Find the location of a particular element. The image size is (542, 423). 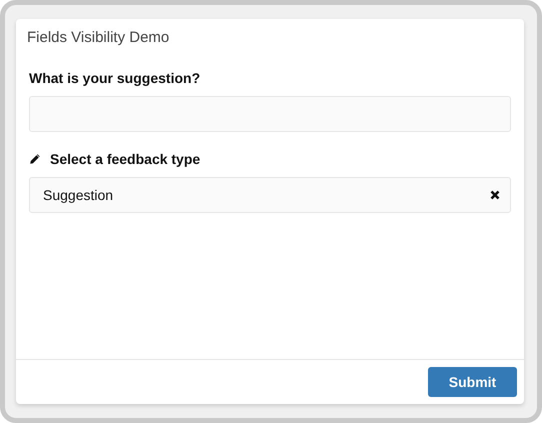

suggestion-input is located at coordinates (270, 114).